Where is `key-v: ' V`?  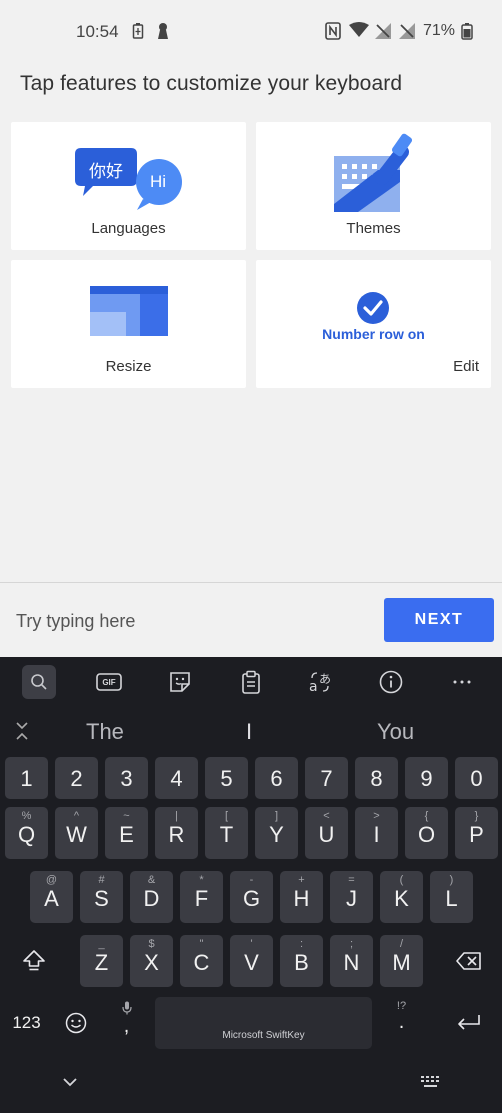
key-v: ' V is located at coordinates (251, 961).